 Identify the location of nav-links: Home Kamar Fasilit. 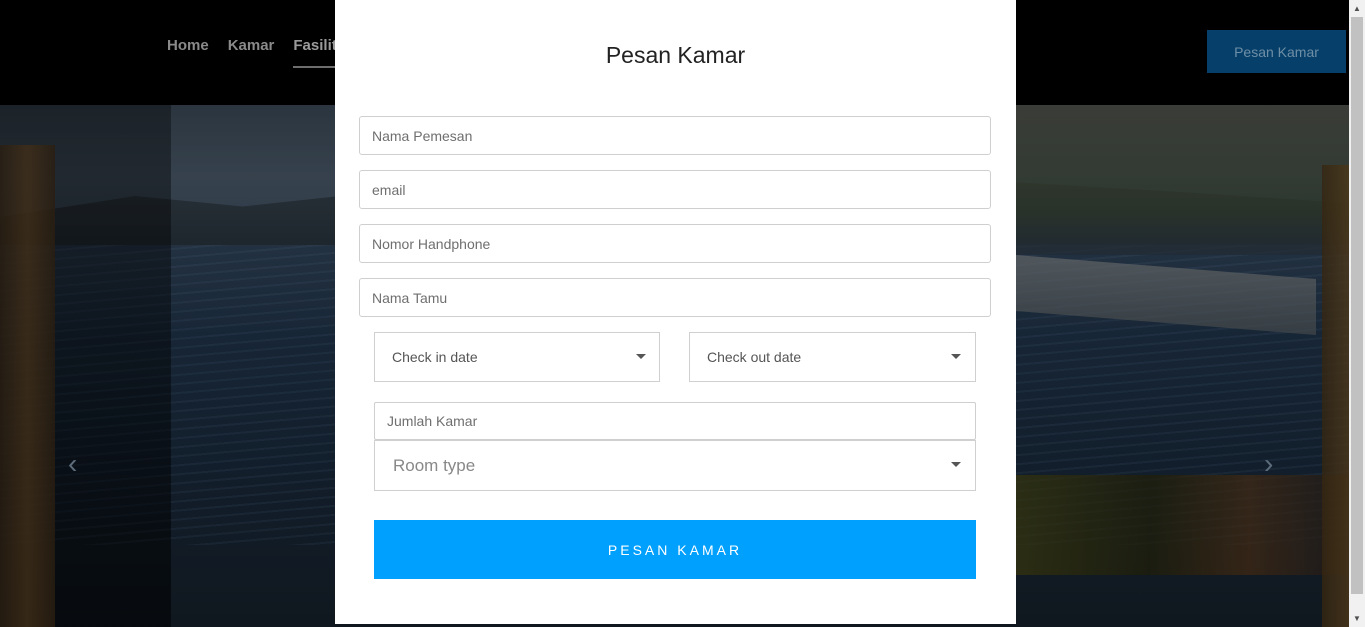
(252, 52).